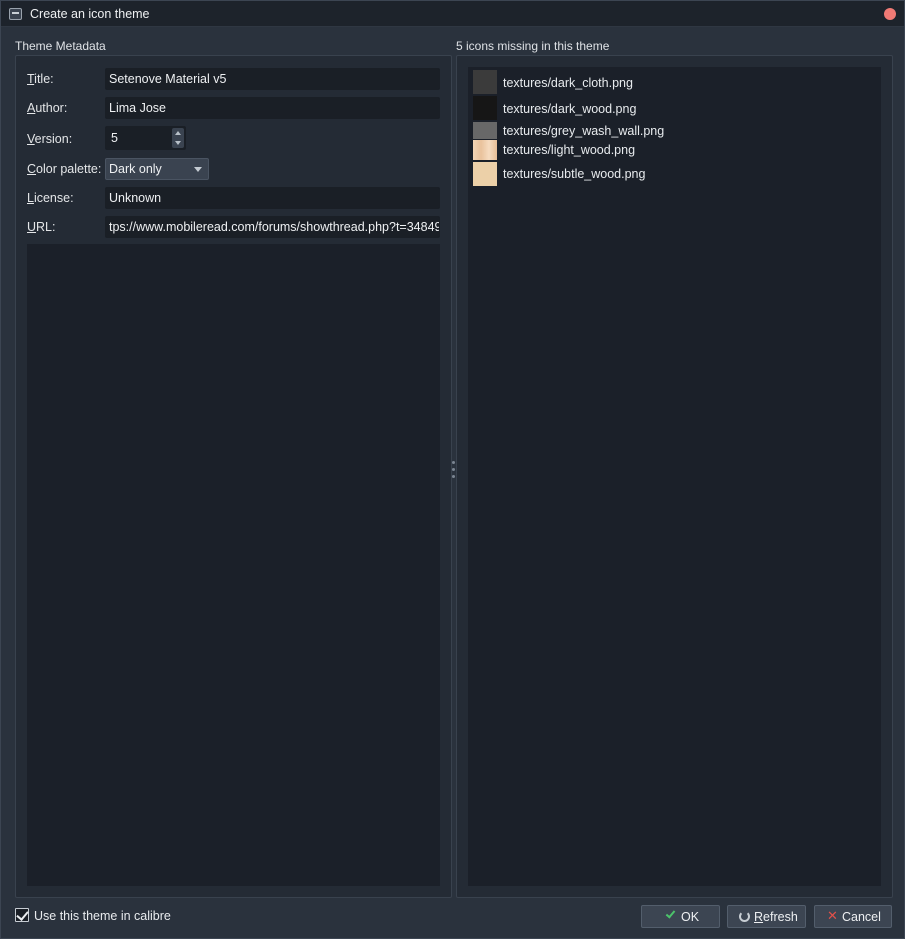 This screenshot has width=905, height=939. I want to click on title-label: Title:, so click(40, 79).